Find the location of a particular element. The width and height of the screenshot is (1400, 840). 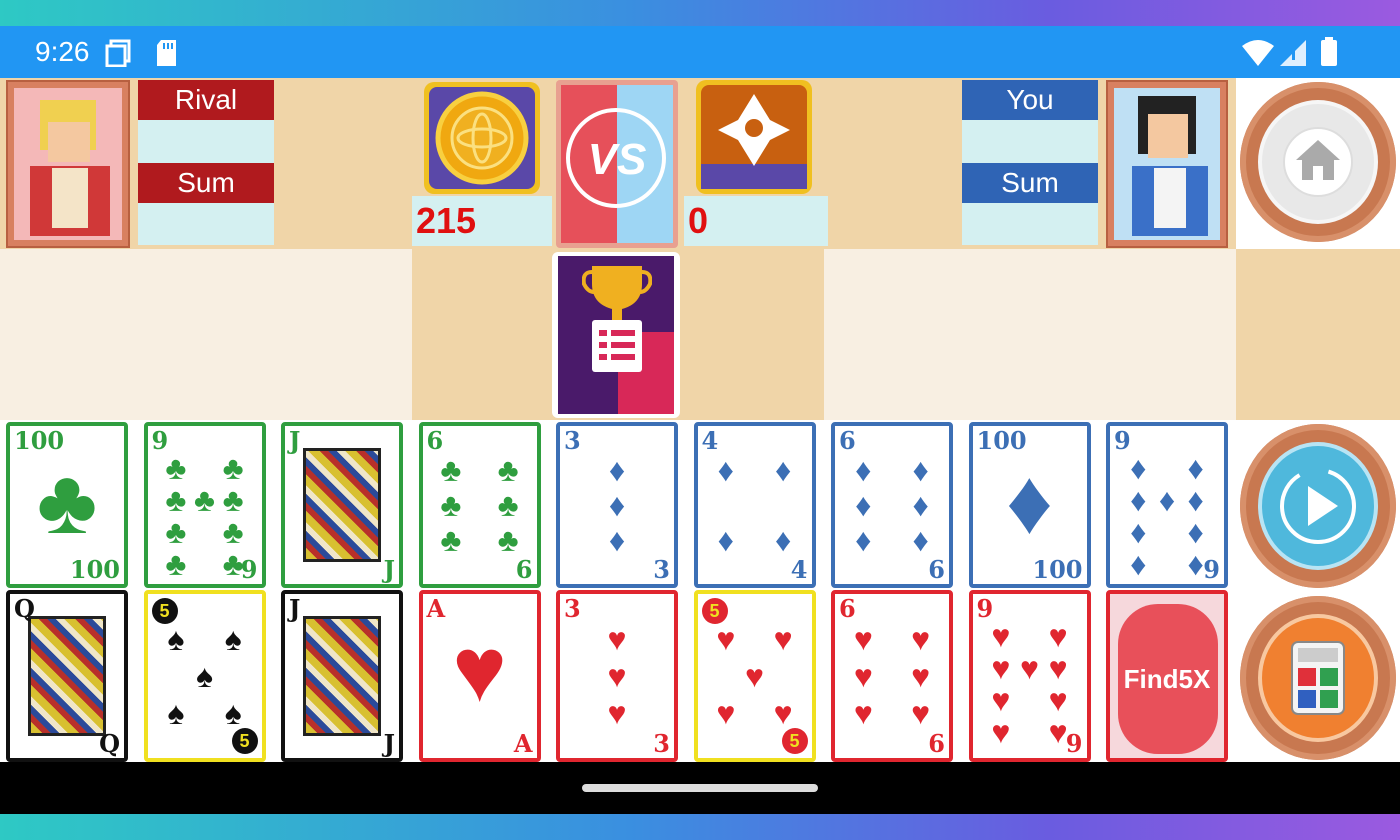

play-button is located at coordinates (1318, 506).